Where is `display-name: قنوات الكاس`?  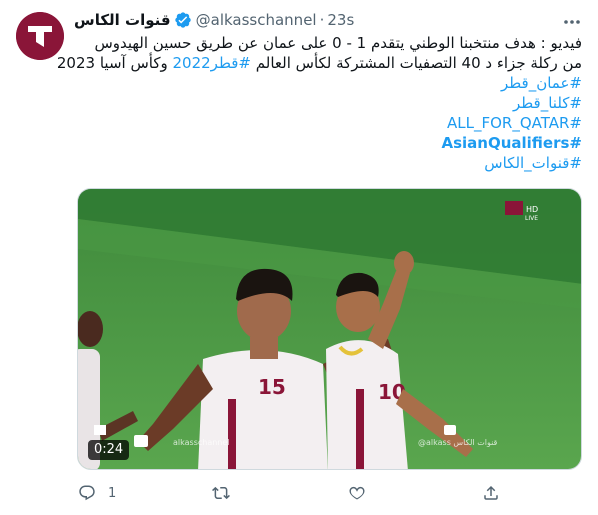 display-name: قنوات الكاس is located at coordinates (122, 20).